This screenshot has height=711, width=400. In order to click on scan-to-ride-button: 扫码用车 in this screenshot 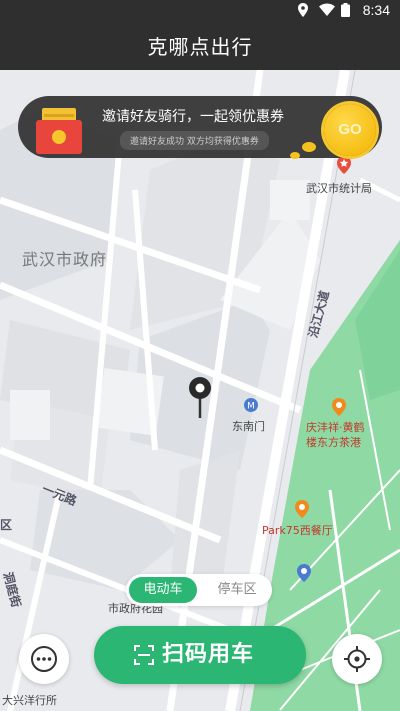, I will do `click(200, 655)`.